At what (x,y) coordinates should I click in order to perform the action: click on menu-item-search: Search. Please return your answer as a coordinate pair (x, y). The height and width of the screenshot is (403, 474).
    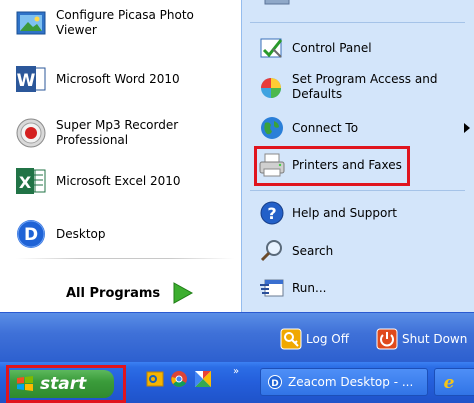
    Looking at the image, I should click on (295, 251).